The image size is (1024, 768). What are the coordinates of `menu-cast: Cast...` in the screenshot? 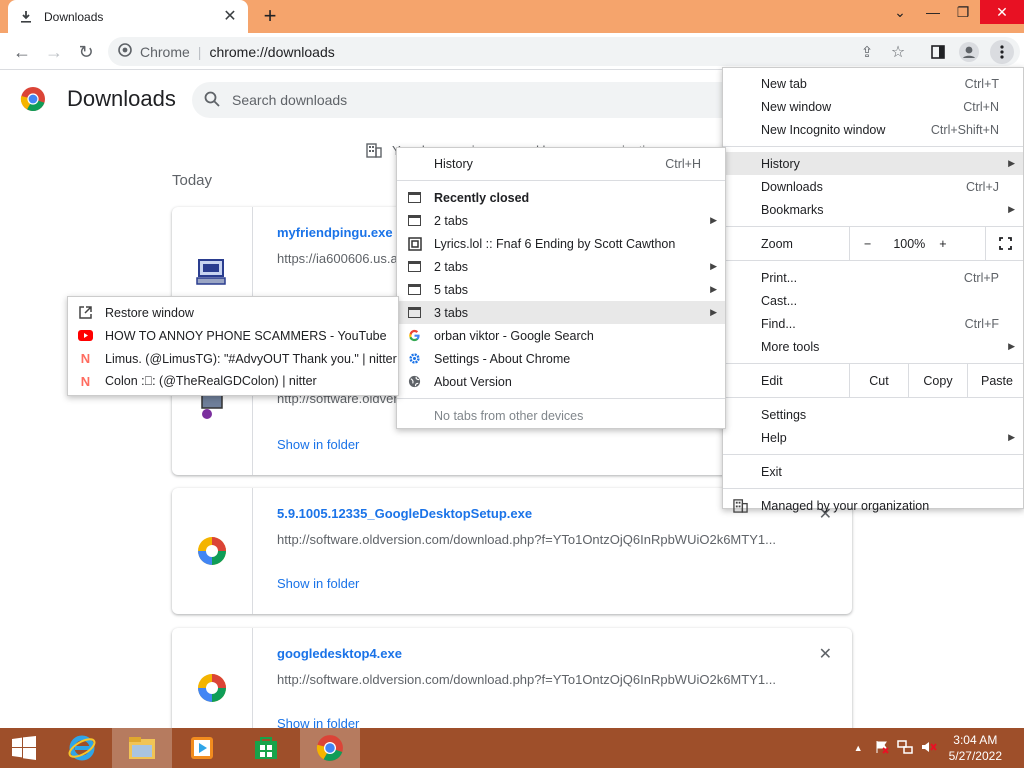 It's located at (873, 300).